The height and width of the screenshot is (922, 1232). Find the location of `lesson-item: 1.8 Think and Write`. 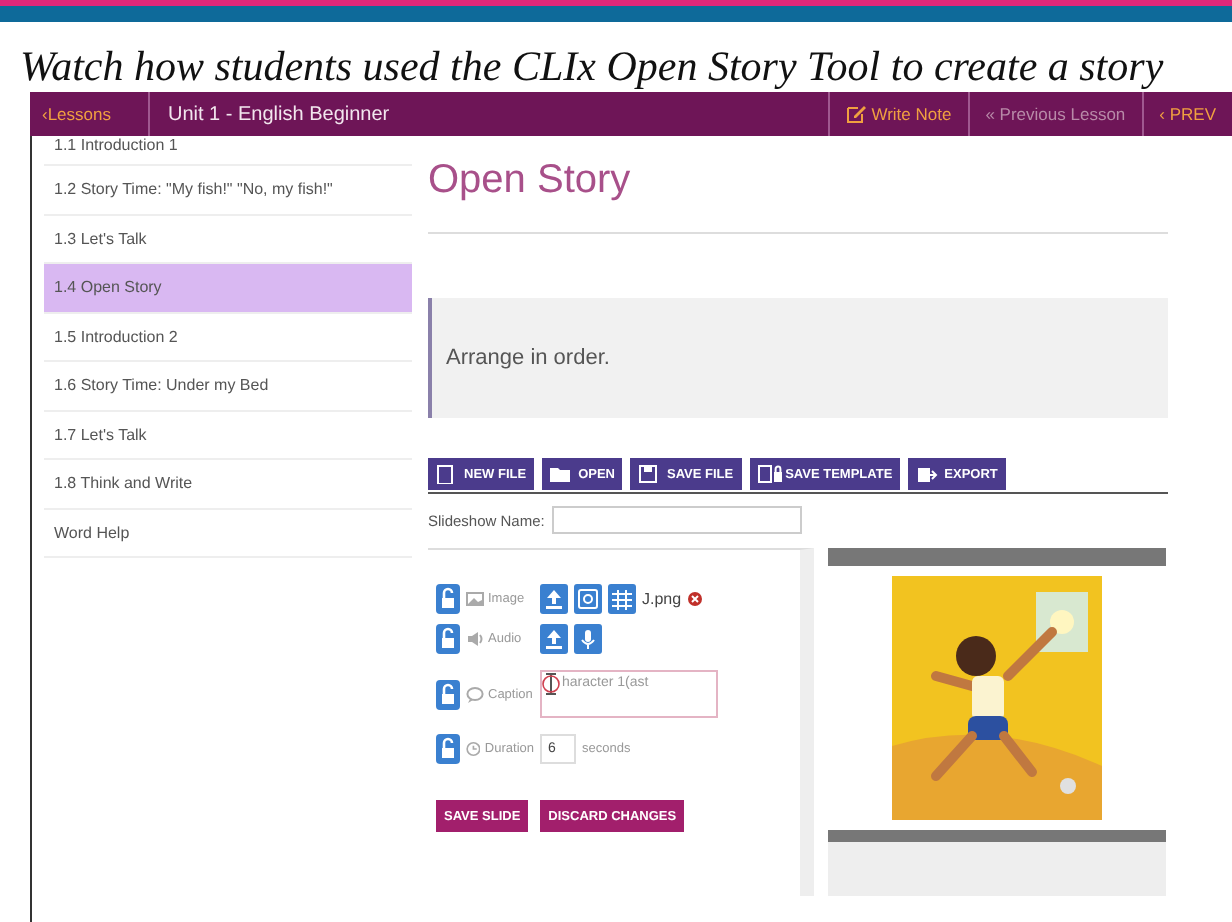

lesson-item: 1.8 Think and Write is located at coordinates (228, 484).